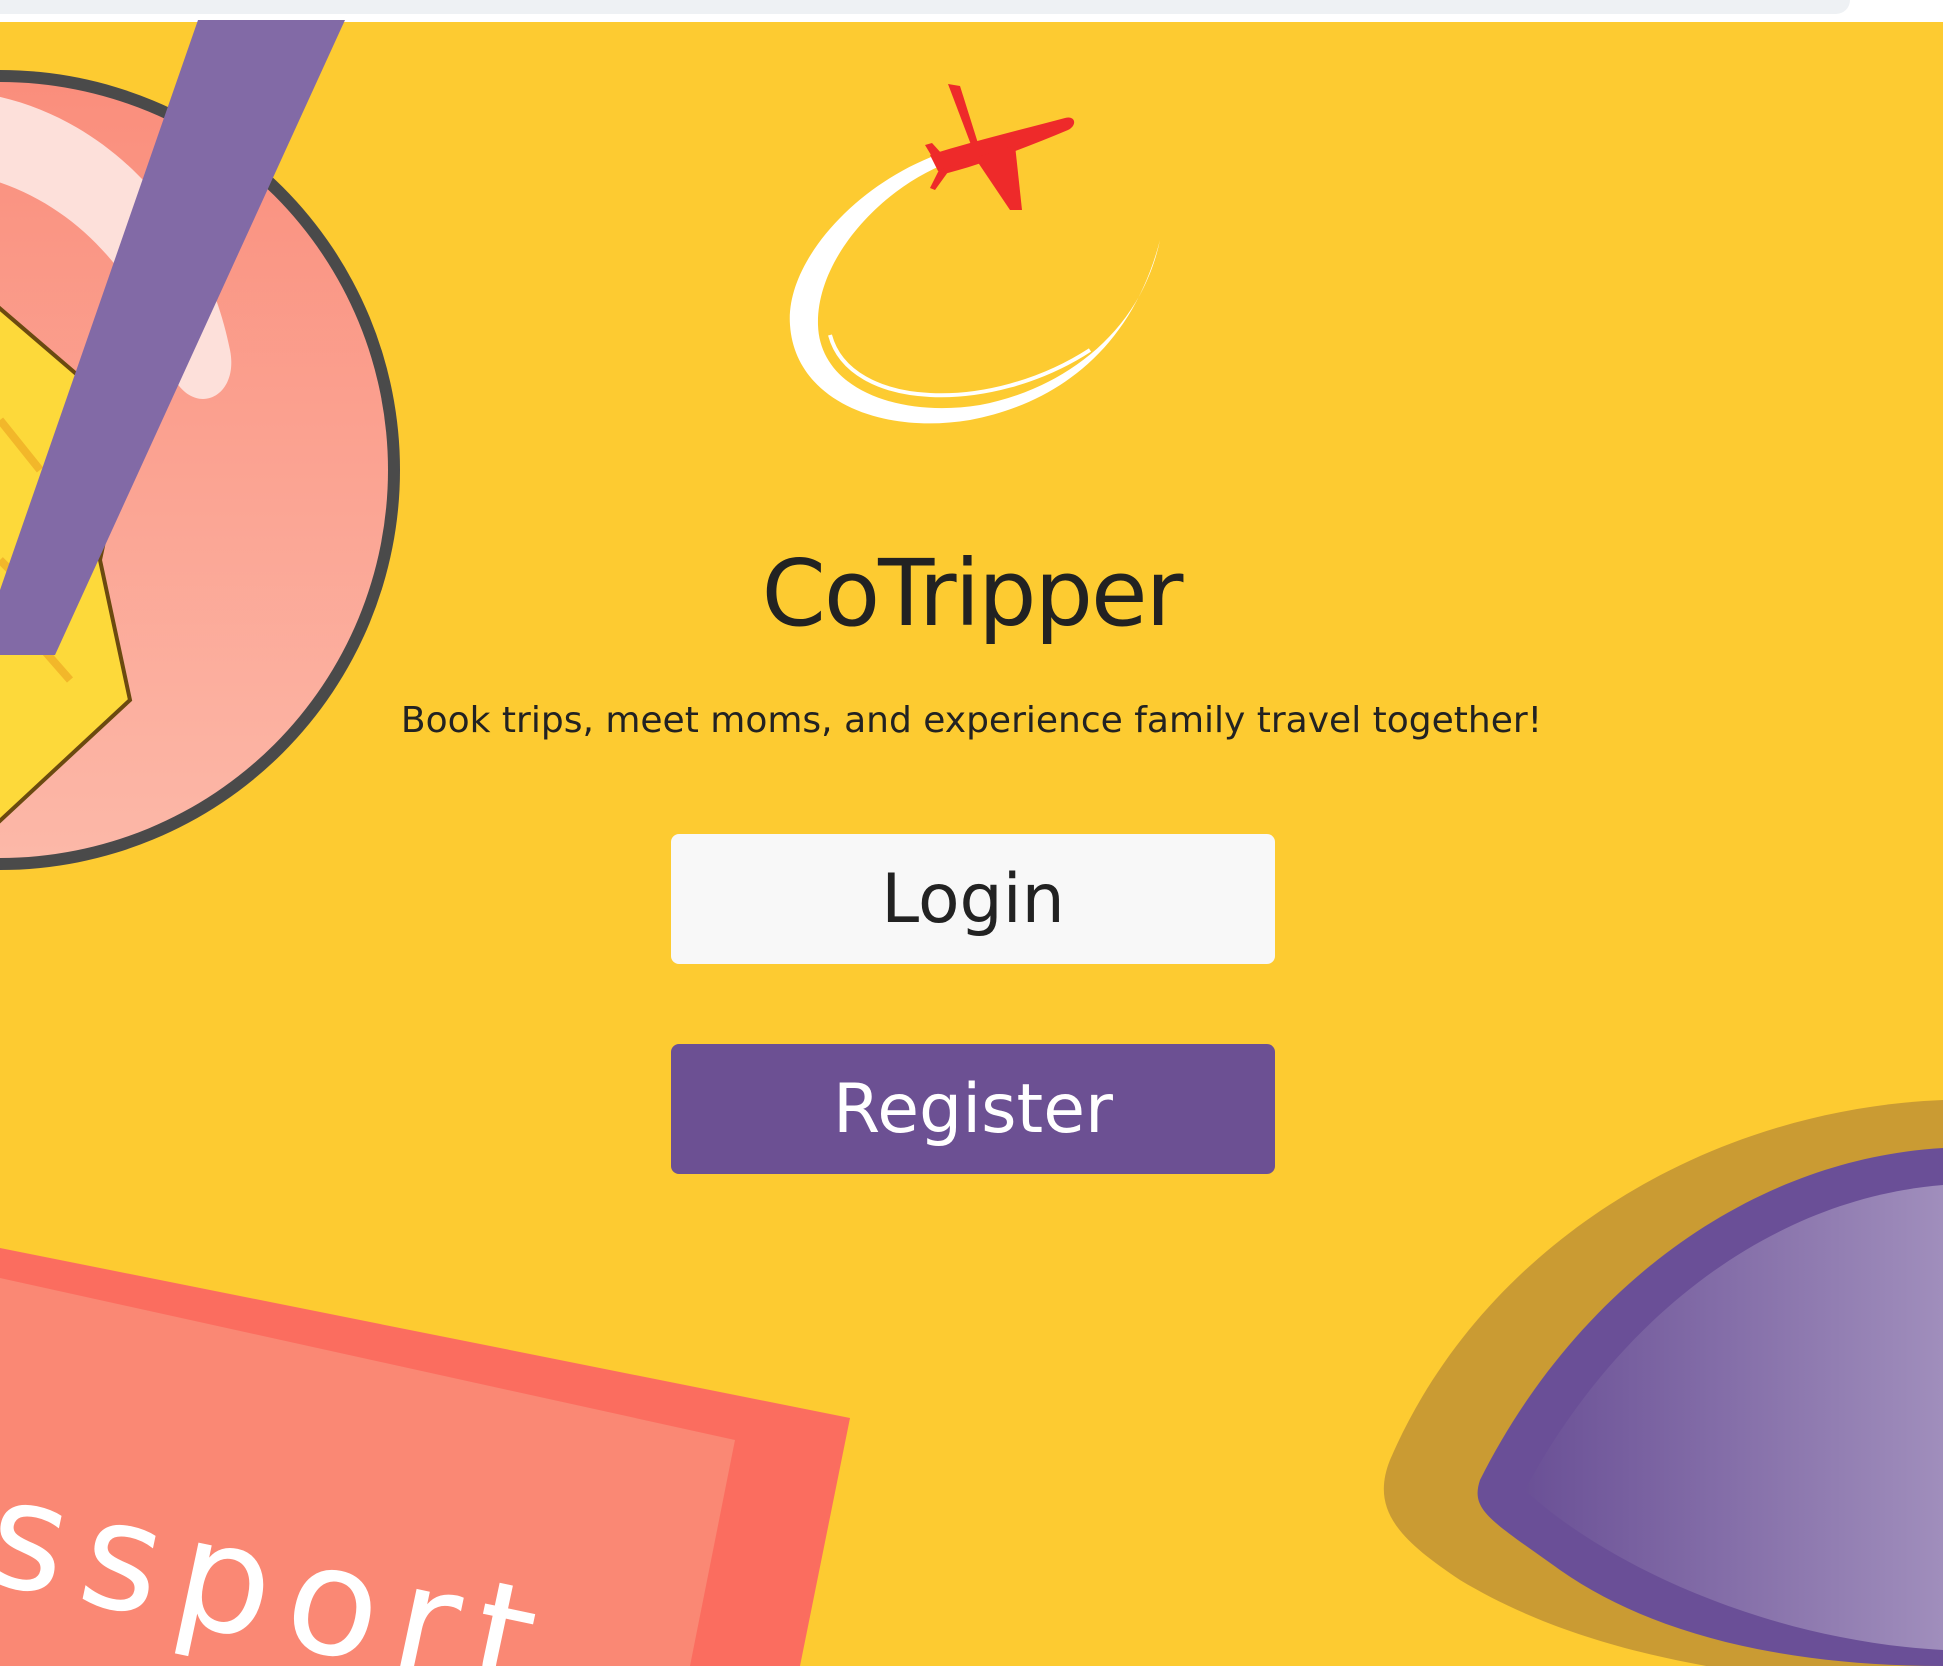 This screenshot has width=1943, height=1666. Describe the element at coordinates (425, 1457) in the screenshot. I see `passport-illustration: ssport` at that location.